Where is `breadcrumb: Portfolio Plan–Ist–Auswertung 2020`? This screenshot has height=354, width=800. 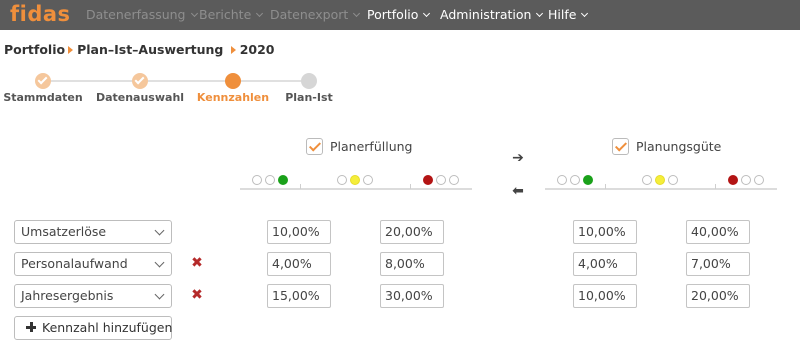
breadcrumb: Portfolio Plan–Ist–Auswertung 2020 is located at coordinates (139, 49).